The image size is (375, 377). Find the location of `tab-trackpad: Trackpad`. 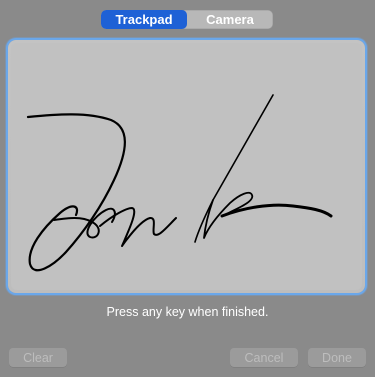

tab-trackpad: Trackpad is located at coordinates (144, 19).